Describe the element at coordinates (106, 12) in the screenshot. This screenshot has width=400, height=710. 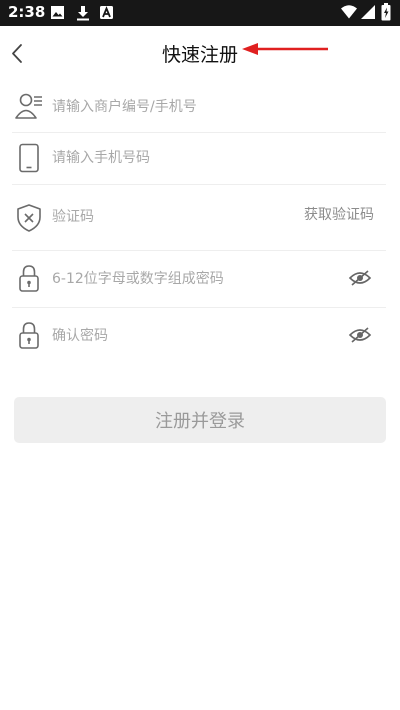
I see `a-notification-icon` at that location.